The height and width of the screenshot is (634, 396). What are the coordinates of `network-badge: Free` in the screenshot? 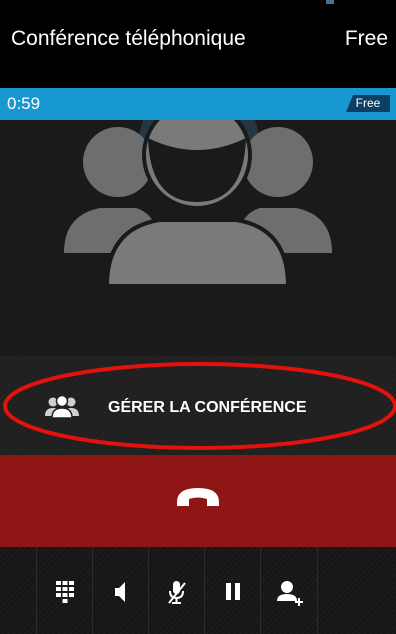 It's located at (368, 103).